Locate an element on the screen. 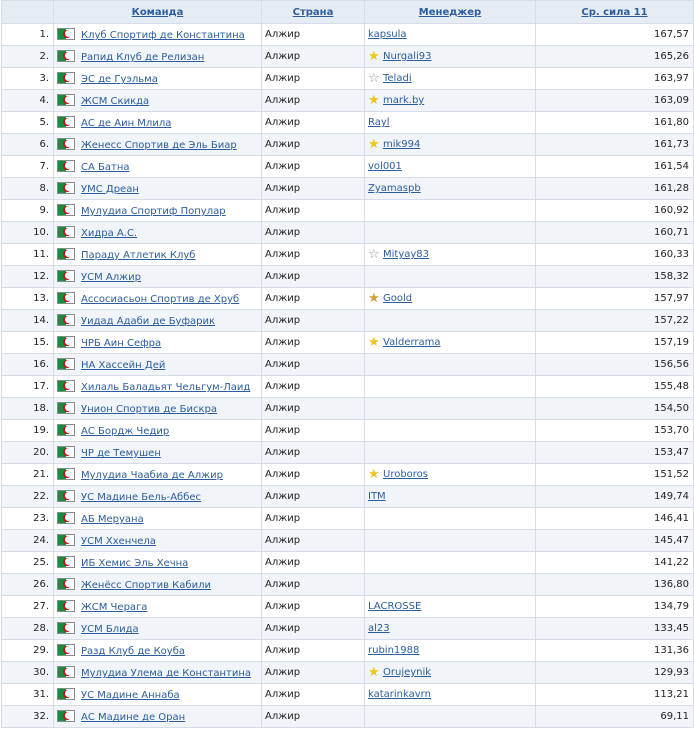 The height and width of the screenshot is (733, 694). manager-link: mark.by is located at coordinates (403, 100).